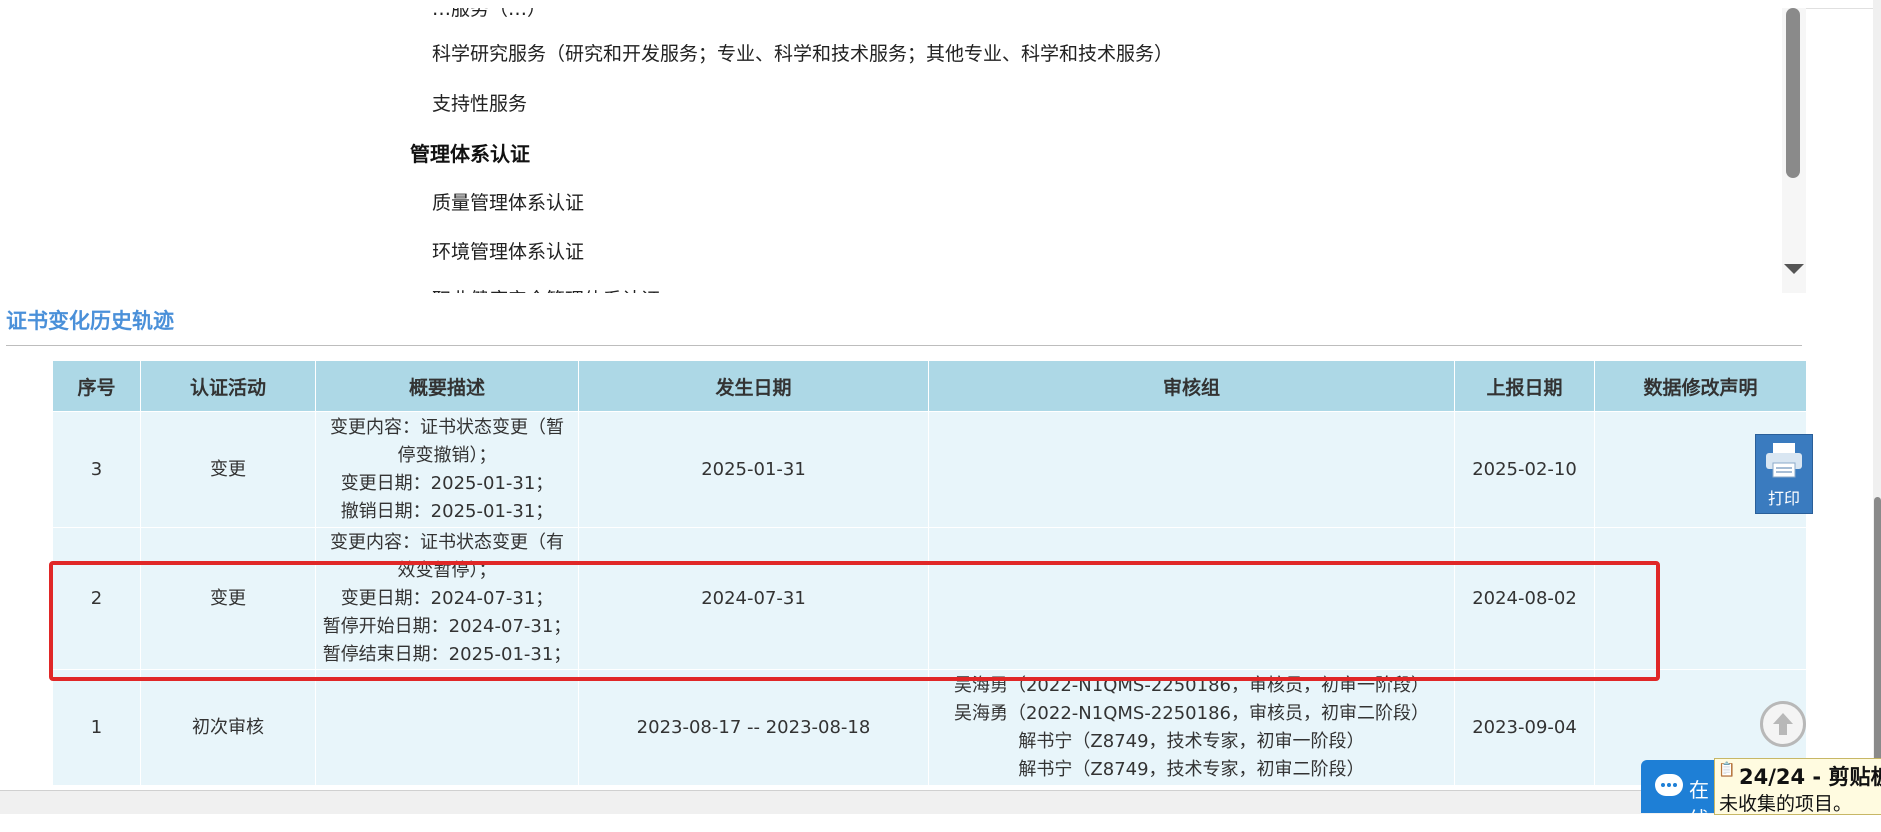  Describe the element at coordinates (96, 386) in the screenshot. I see `column-header-seq: 序号` at that location.